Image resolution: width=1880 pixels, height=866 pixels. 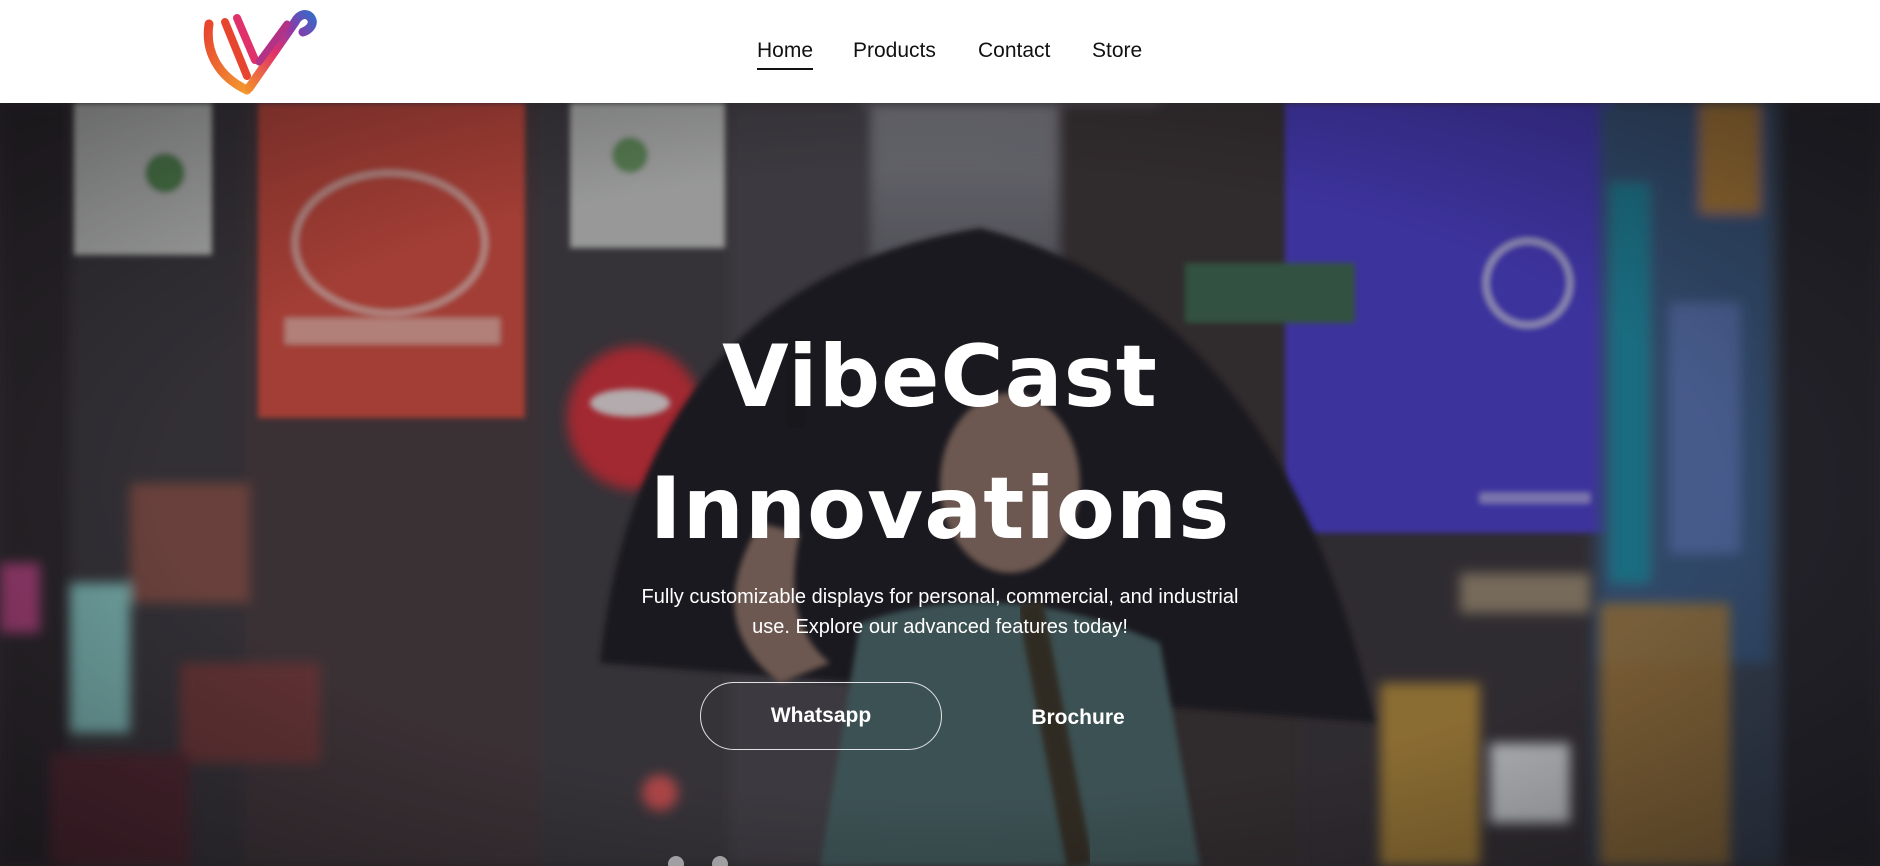 I want to click on nav-products-link: Products, so click(x=894, y=51).